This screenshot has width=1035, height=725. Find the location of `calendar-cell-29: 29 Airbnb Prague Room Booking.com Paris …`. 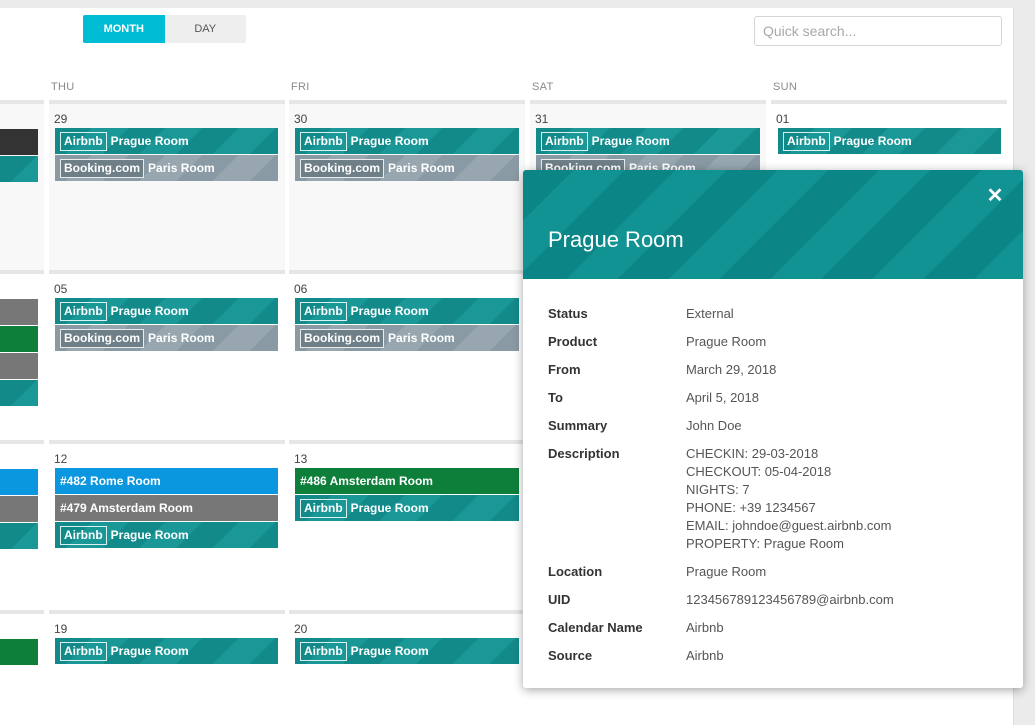

calendar-cell-29: 29 Airbnb Prague Room Booking.com Paris … is located at coordinates (167, 186).